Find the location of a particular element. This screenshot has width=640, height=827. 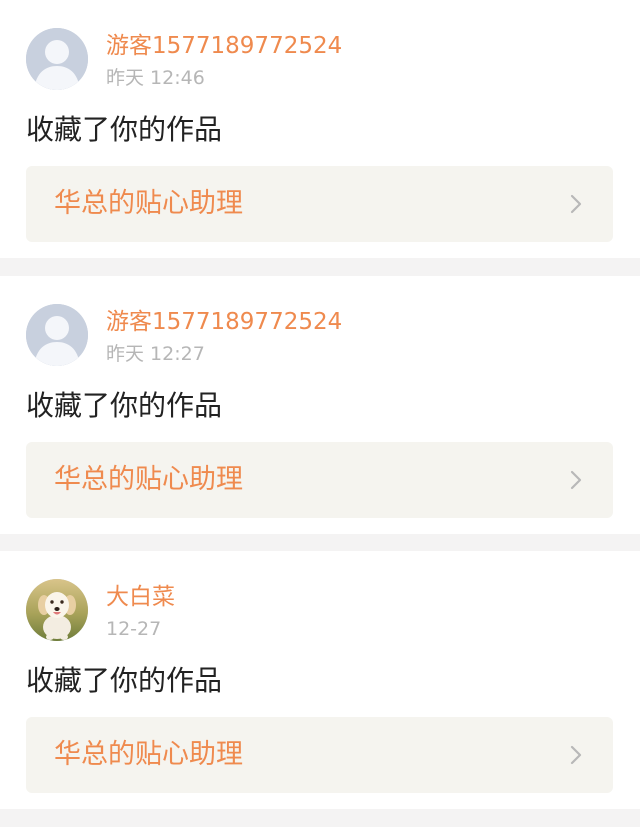

timestamp: 昨天 12:27 is located at coordinates (155, 354).